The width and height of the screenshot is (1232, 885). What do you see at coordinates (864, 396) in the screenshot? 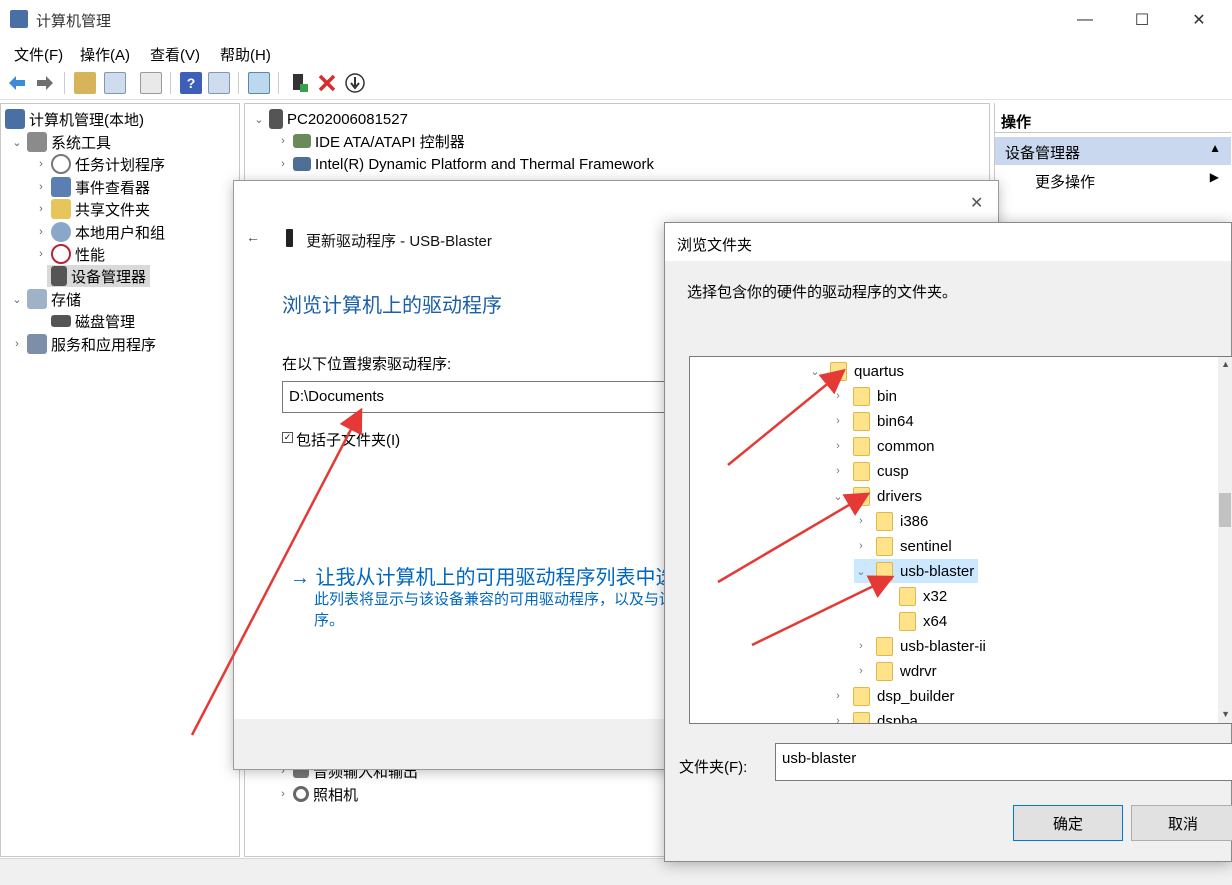
I see `folder-item-bin: › bin` at bounding box center [864, 396].